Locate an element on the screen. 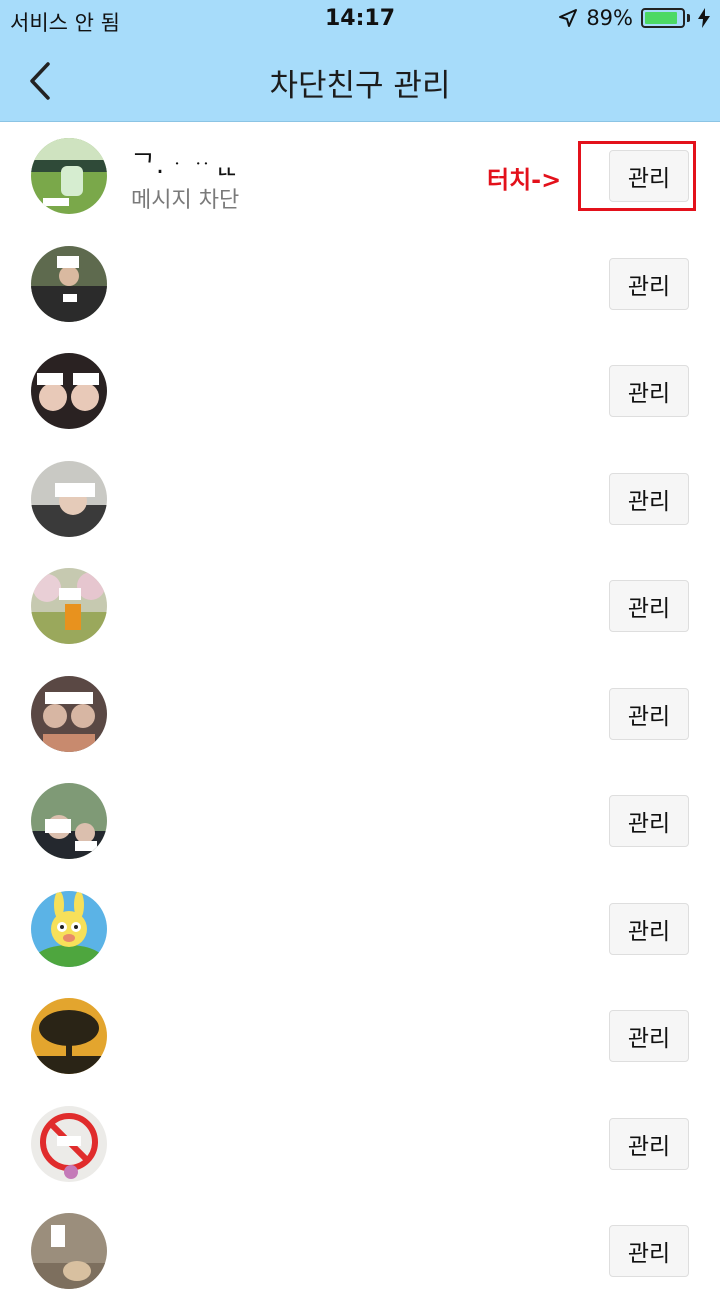  page-title: 차단친구 관리 is located at coordinates (360, 86).